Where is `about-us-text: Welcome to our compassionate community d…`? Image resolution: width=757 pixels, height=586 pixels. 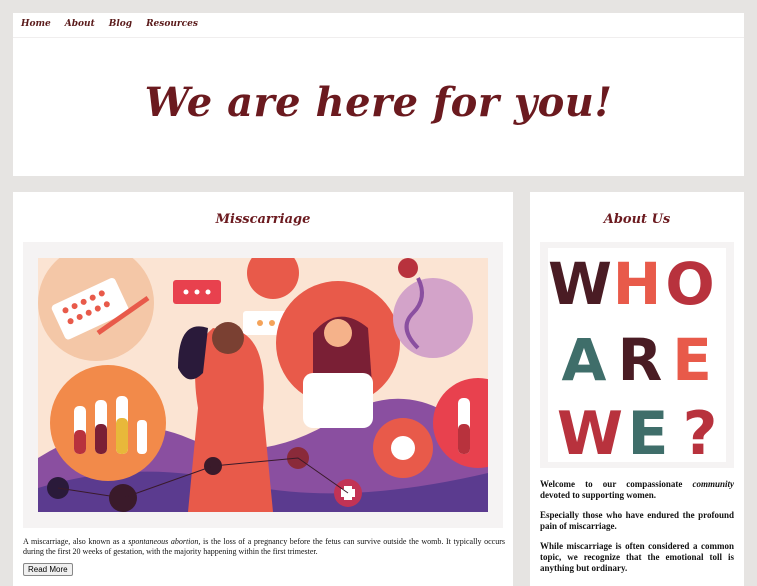
about-us-text: Welcome to our compassionate community d… is located at coordinates (637, 531).